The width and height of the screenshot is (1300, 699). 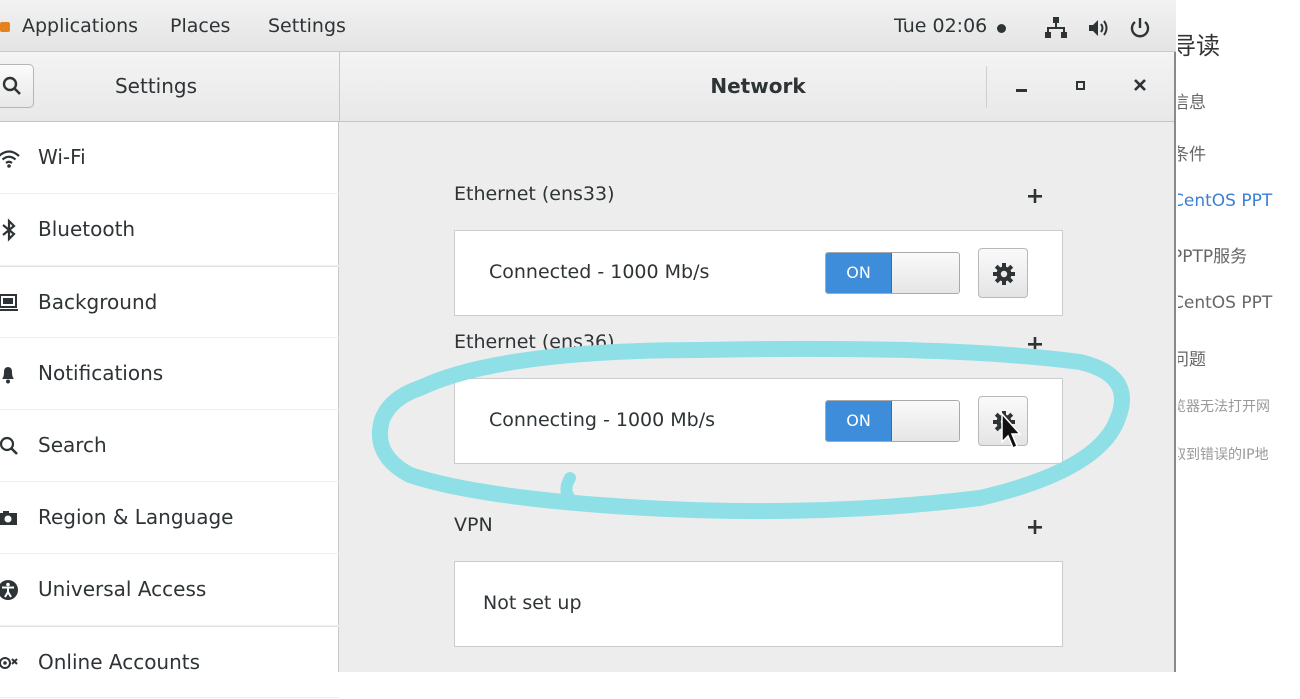 I want to click on bg-link: CentOS PPT, so click(x=1225, y=303).